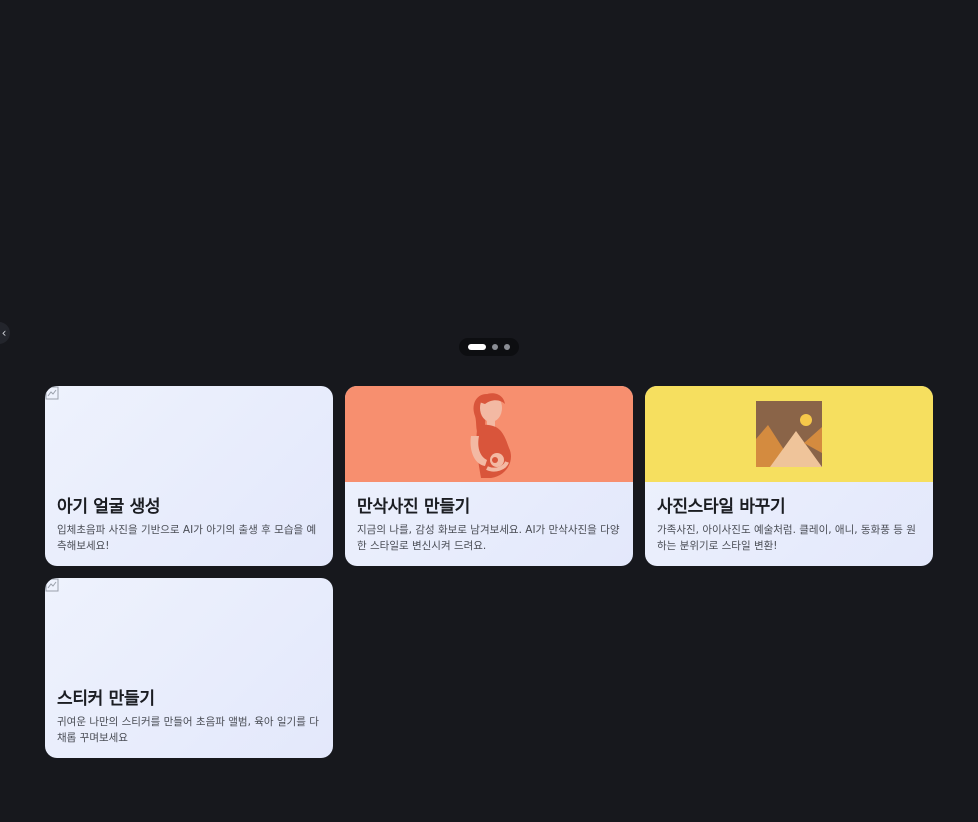 This screenshot has height=822, width=978. I want to click on card-title: 만삭사진 만들기, so click(413, 507).